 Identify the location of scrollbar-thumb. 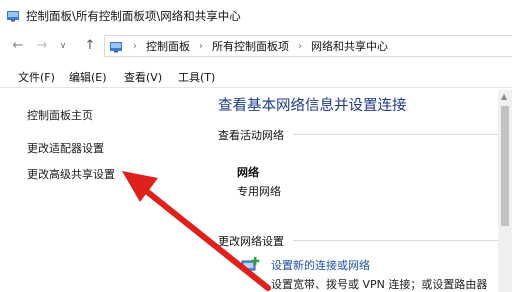
(505, 166).